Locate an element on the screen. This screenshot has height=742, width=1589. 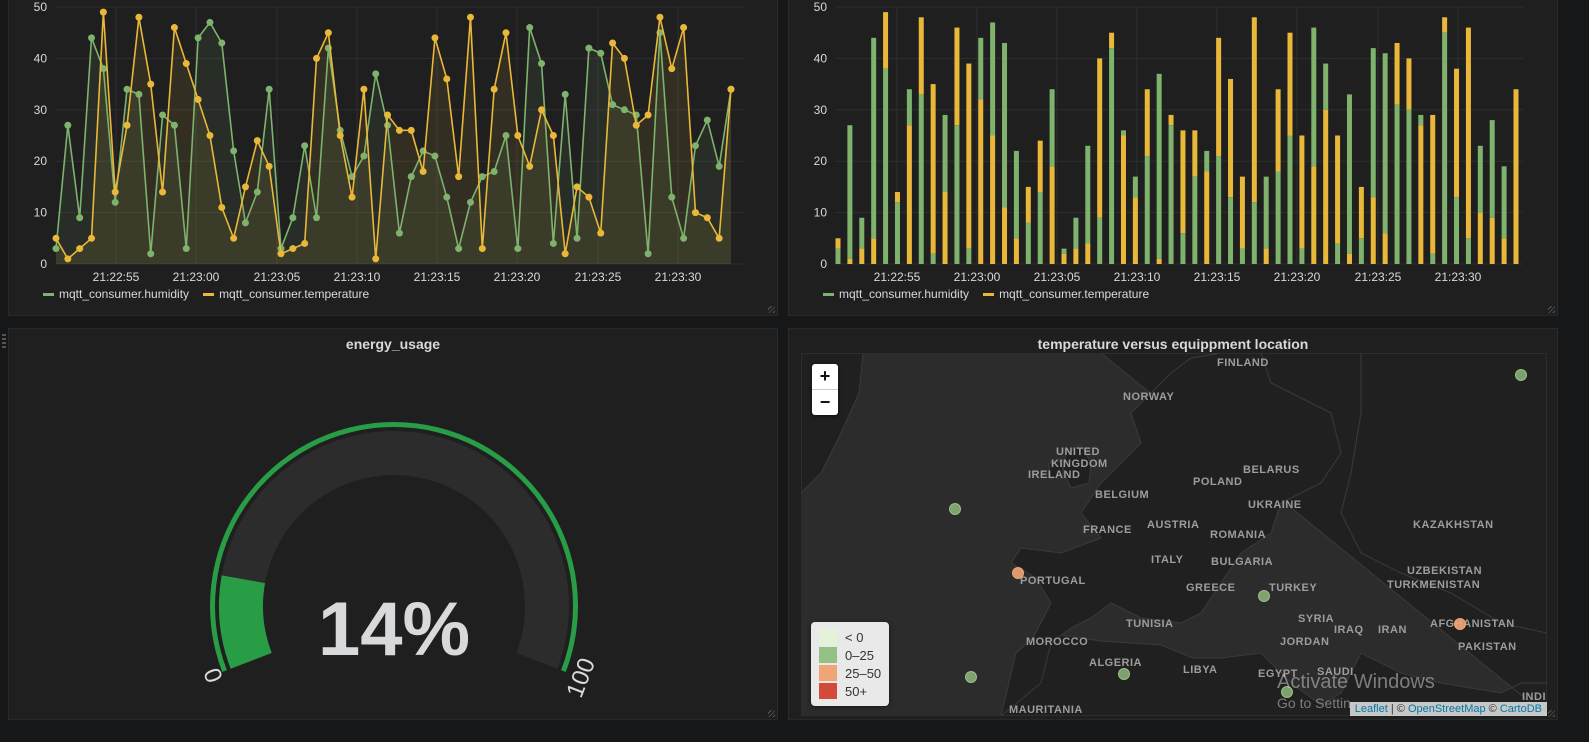
legend-label: mqtt_consumer.temperature is located at coordinates (294, 294).